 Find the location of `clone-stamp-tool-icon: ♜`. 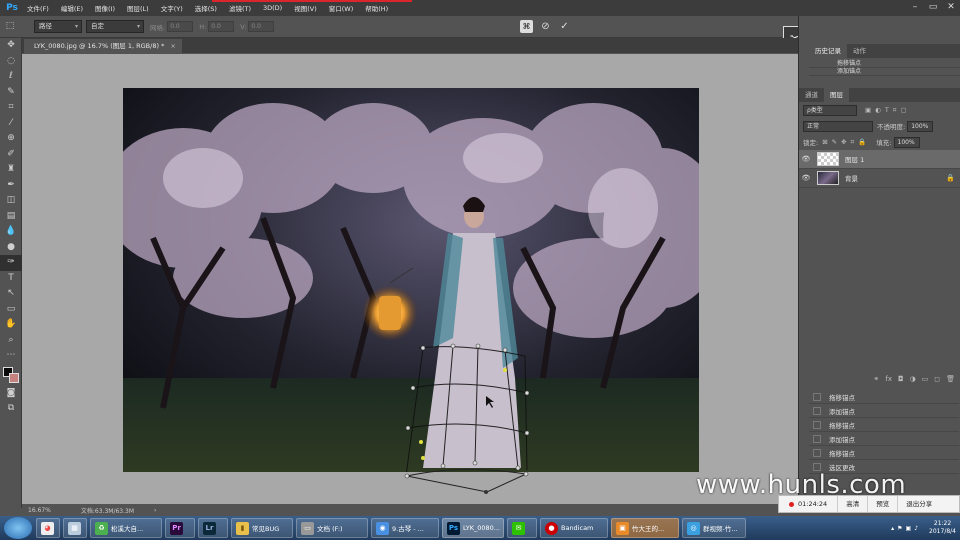

clone-stamp-tool-icon: ♜ is located at coordinates (11, 170).